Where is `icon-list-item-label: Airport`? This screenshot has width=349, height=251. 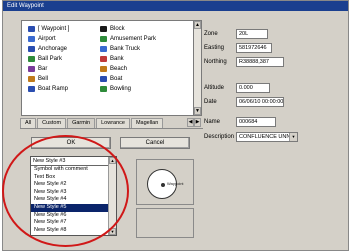 icon-list-item-label: Airport is located at coordinates (47, 39).